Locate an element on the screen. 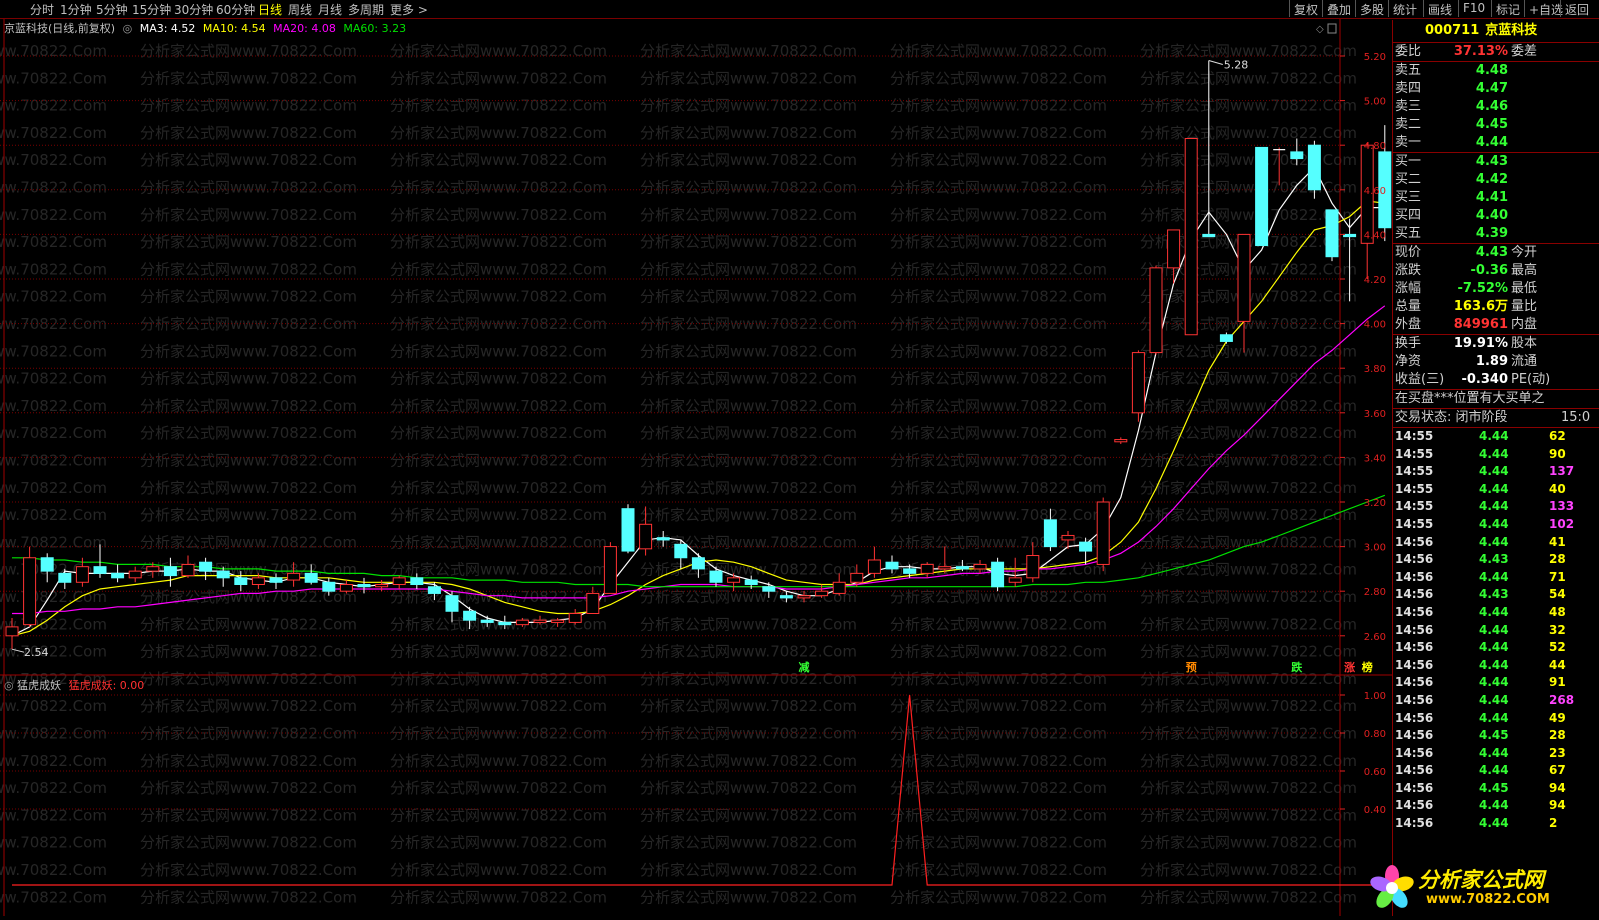 This screenshot has width=1599, height=920. tick-row: 14:55 4.44 133 is located at coordinates (1496, 507).